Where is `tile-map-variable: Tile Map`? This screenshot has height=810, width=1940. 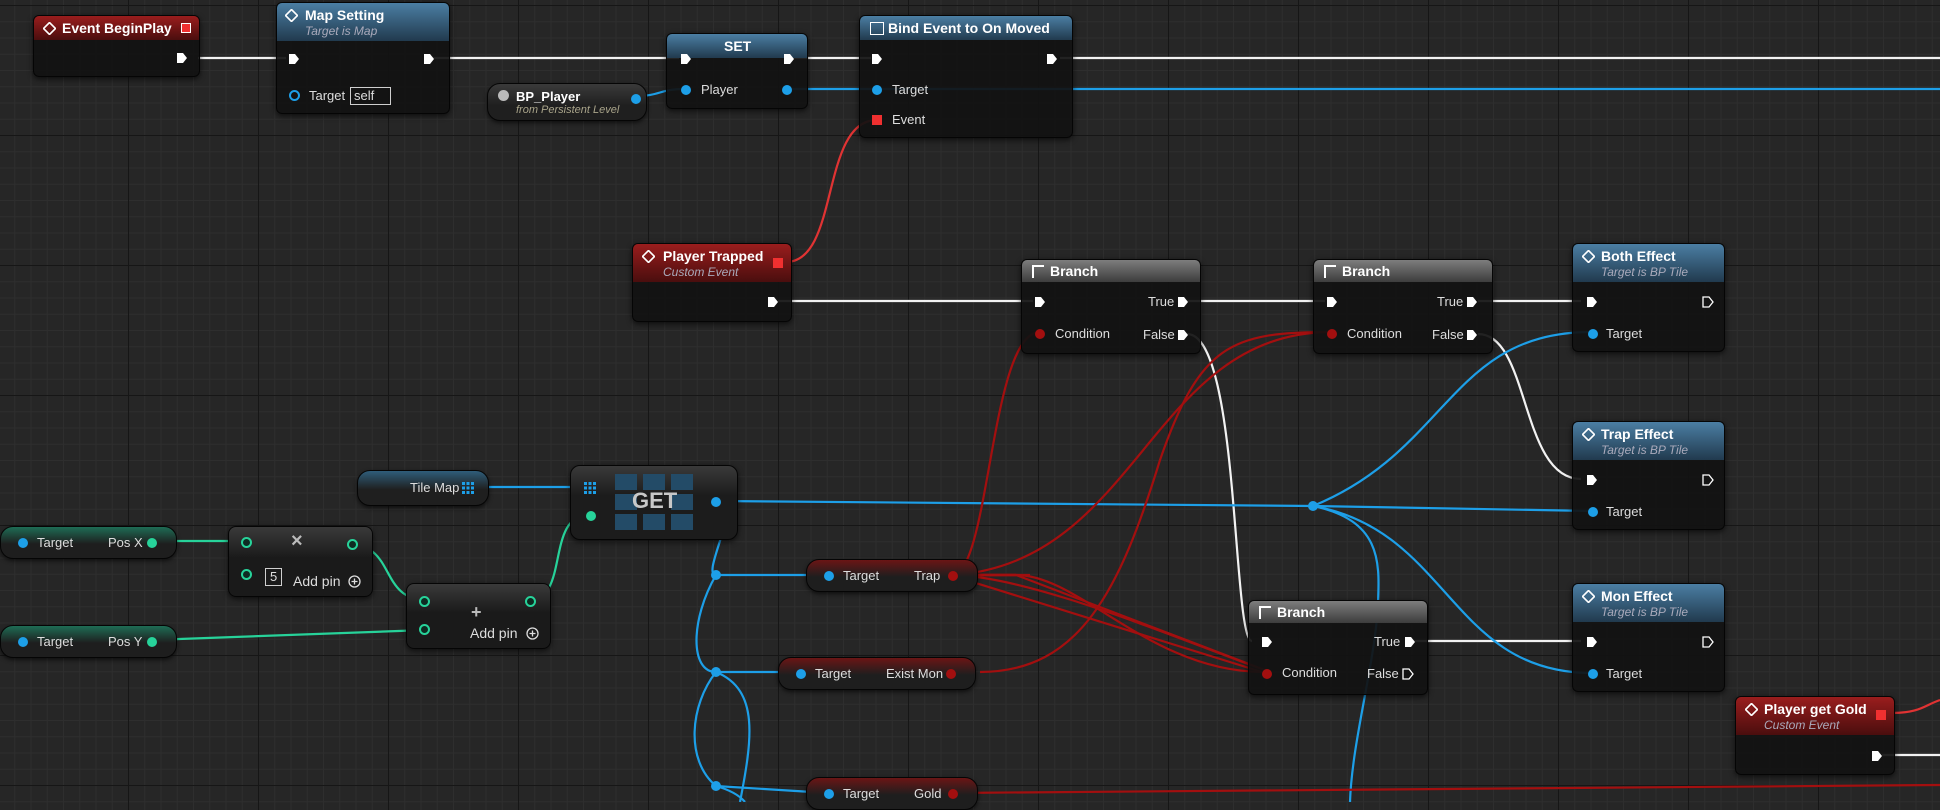 tile-map-variable: Tile Map is located at coordinates (423, 488).